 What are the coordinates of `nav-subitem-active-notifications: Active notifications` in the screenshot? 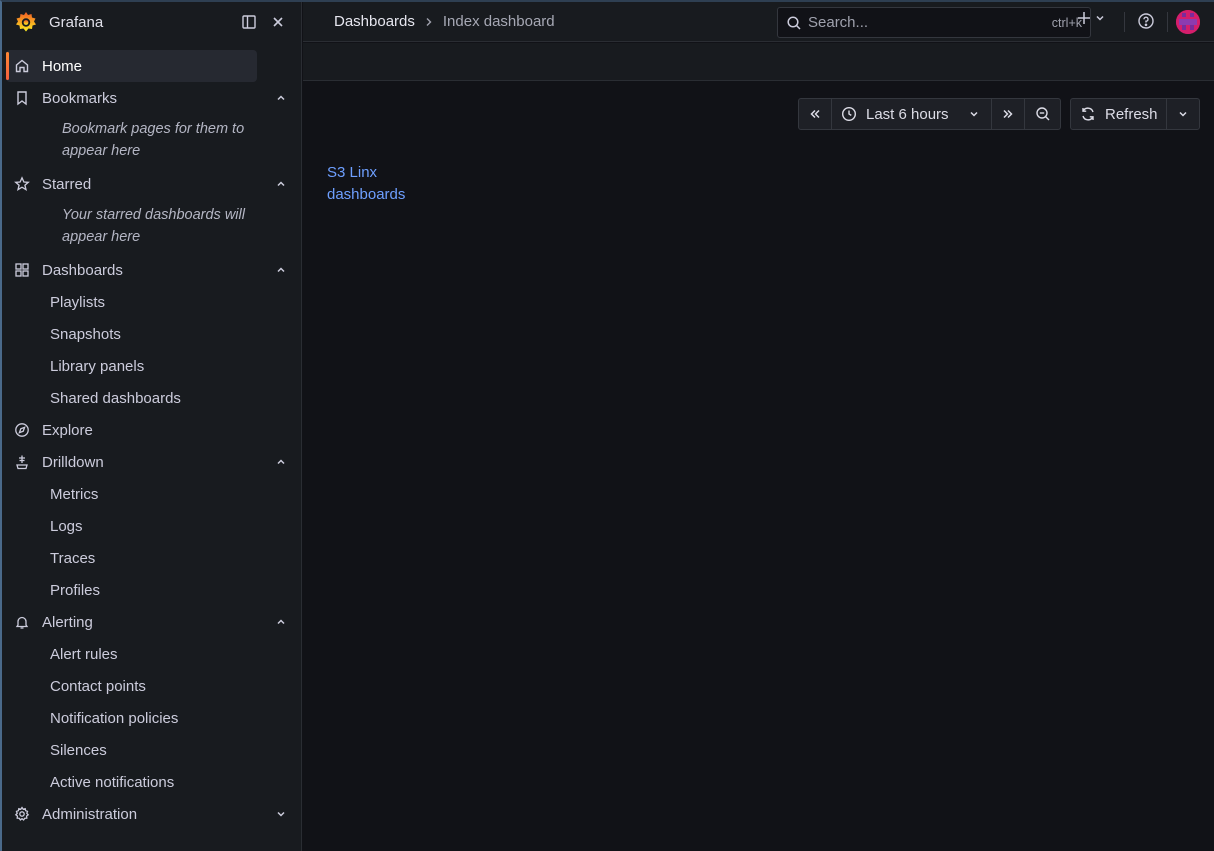 It's located at (151, 782).